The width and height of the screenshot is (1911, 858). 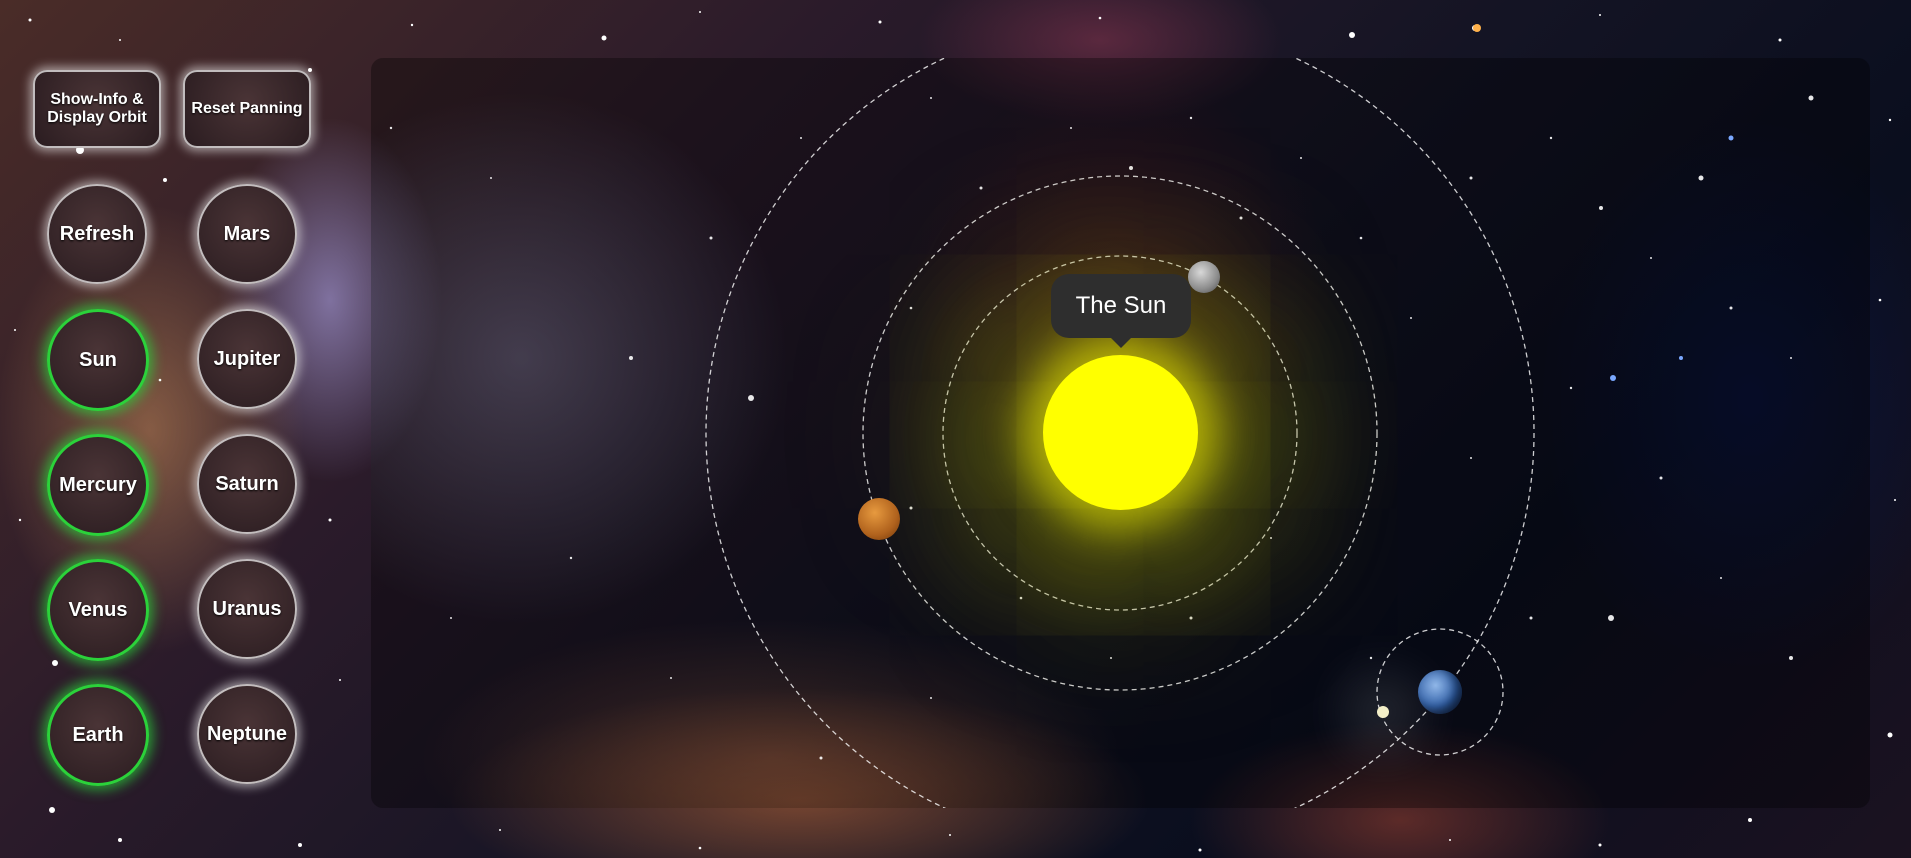 What do you see at coordinates (98, 485) in the screenshot?
I see `mercury-button: Mercury` at bounding box center [98, 485].